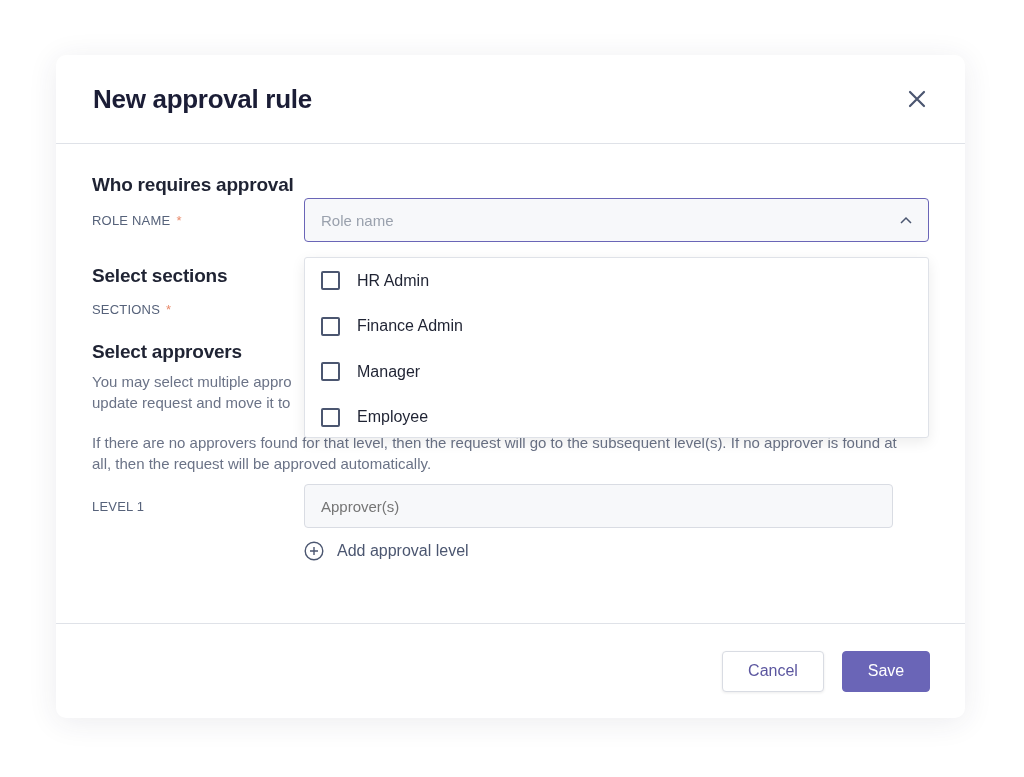 This screenshot has width=1024, height=777. Describe the element at coordinates (202, 99) in the screenshot. I see `dialog-title: New approval rule` at that location.